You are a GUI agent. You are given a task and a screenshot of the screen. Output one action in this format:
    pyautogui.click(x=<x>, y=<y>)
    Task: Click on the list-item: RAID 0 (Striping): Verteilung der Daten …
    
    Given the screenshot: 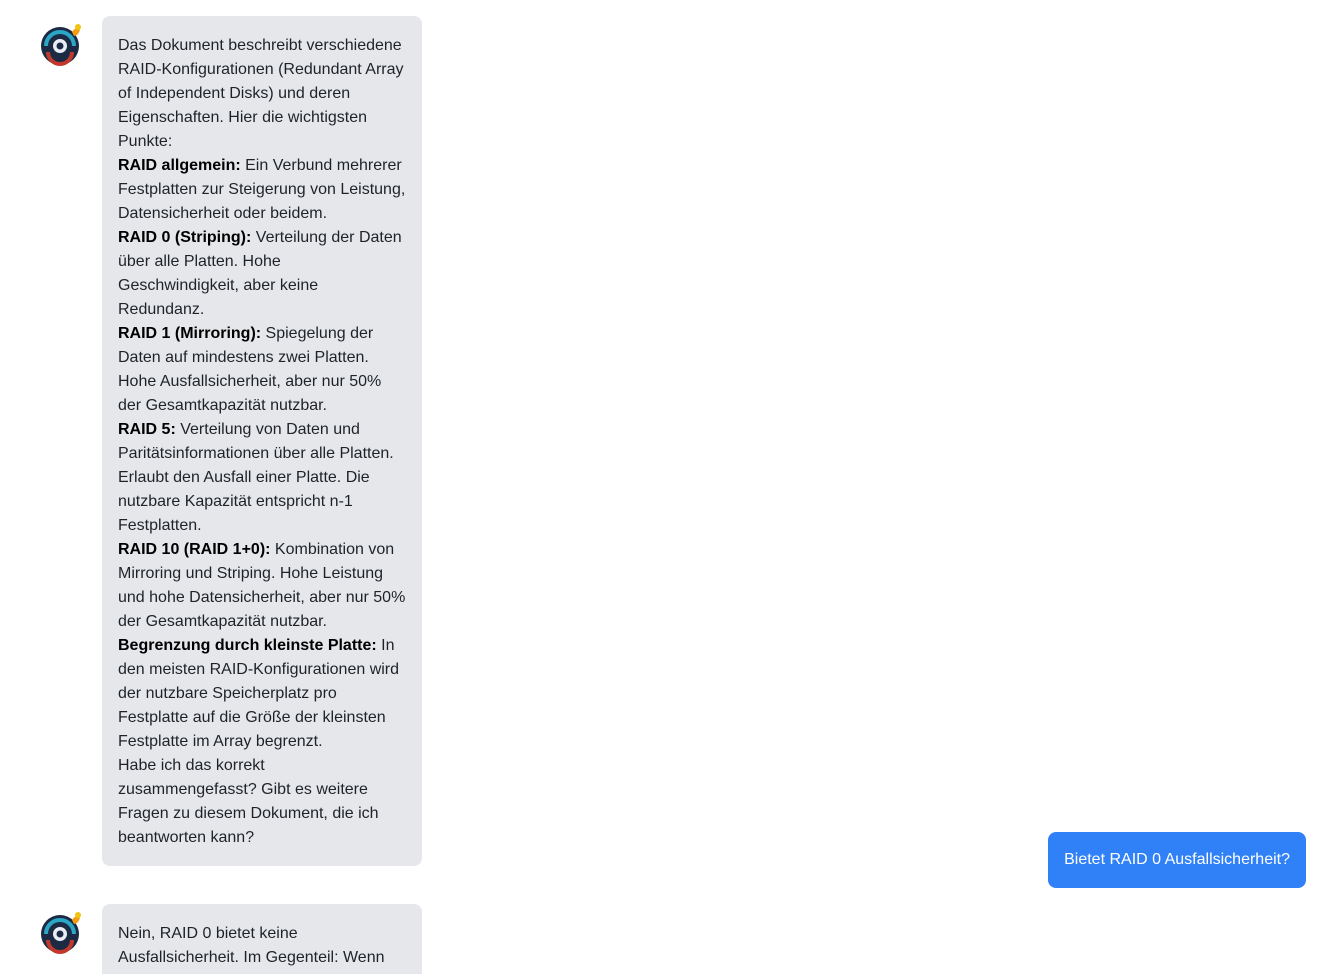 What is the action you would take?
    pyautogui.click(x=262, y=274)
    